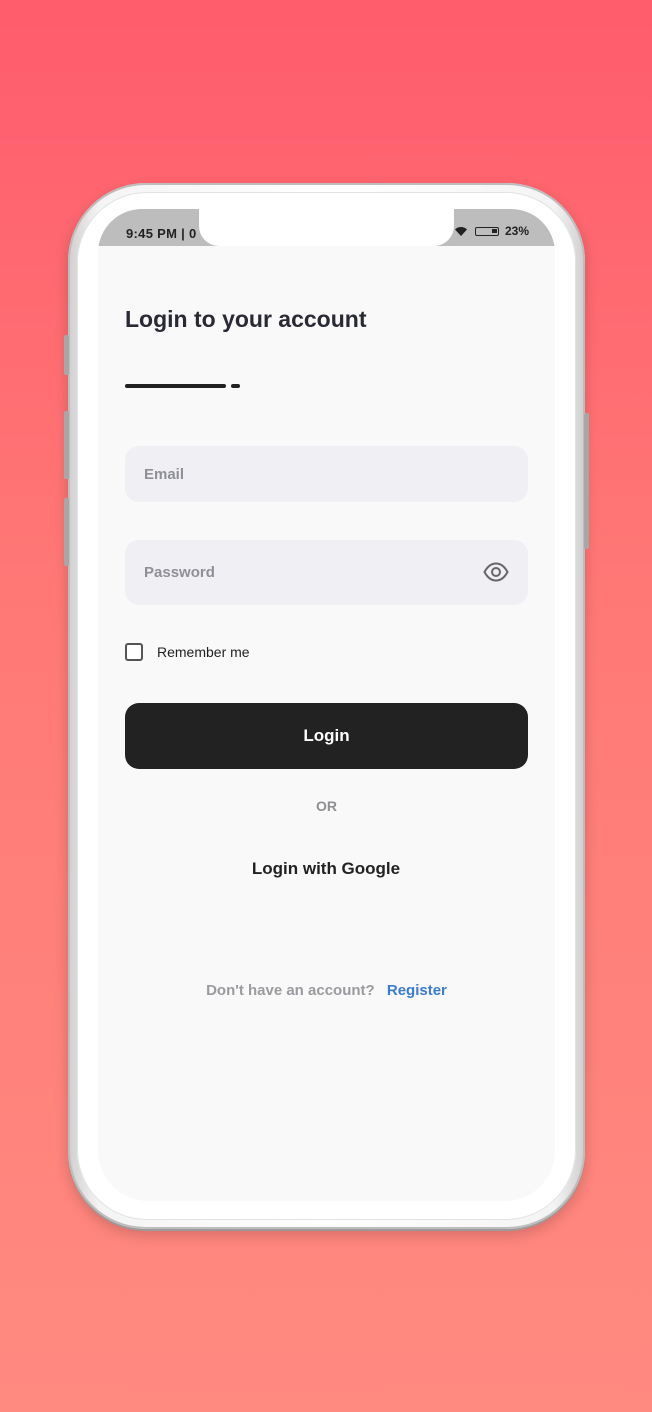  I want to click on title-underline, so click(175, 386).